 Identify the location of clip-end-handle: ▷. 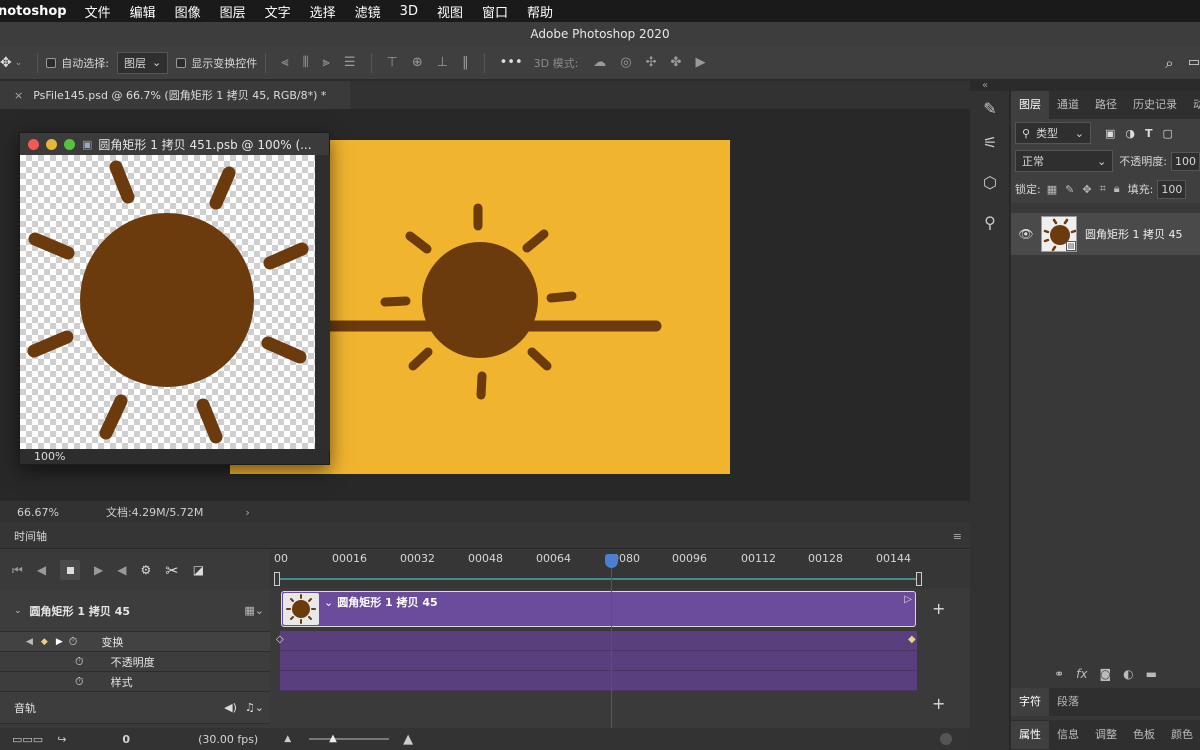
(908, 599).